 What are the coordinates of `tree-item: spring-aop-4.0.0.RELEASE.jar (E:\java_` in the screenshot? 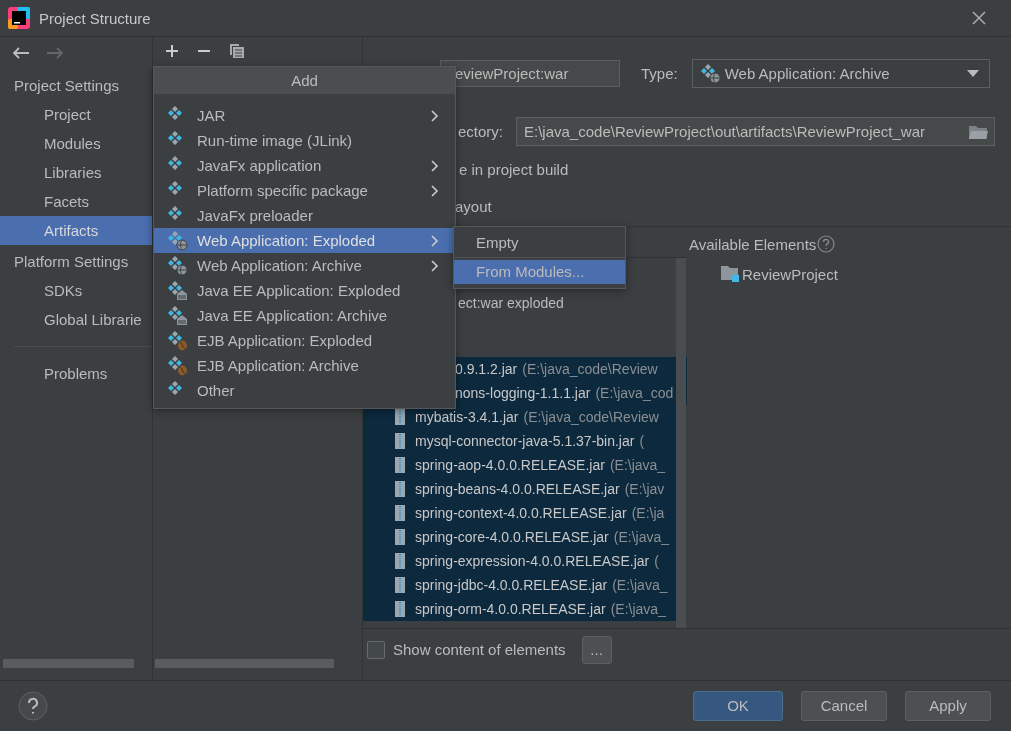 It's located at (520, 465).